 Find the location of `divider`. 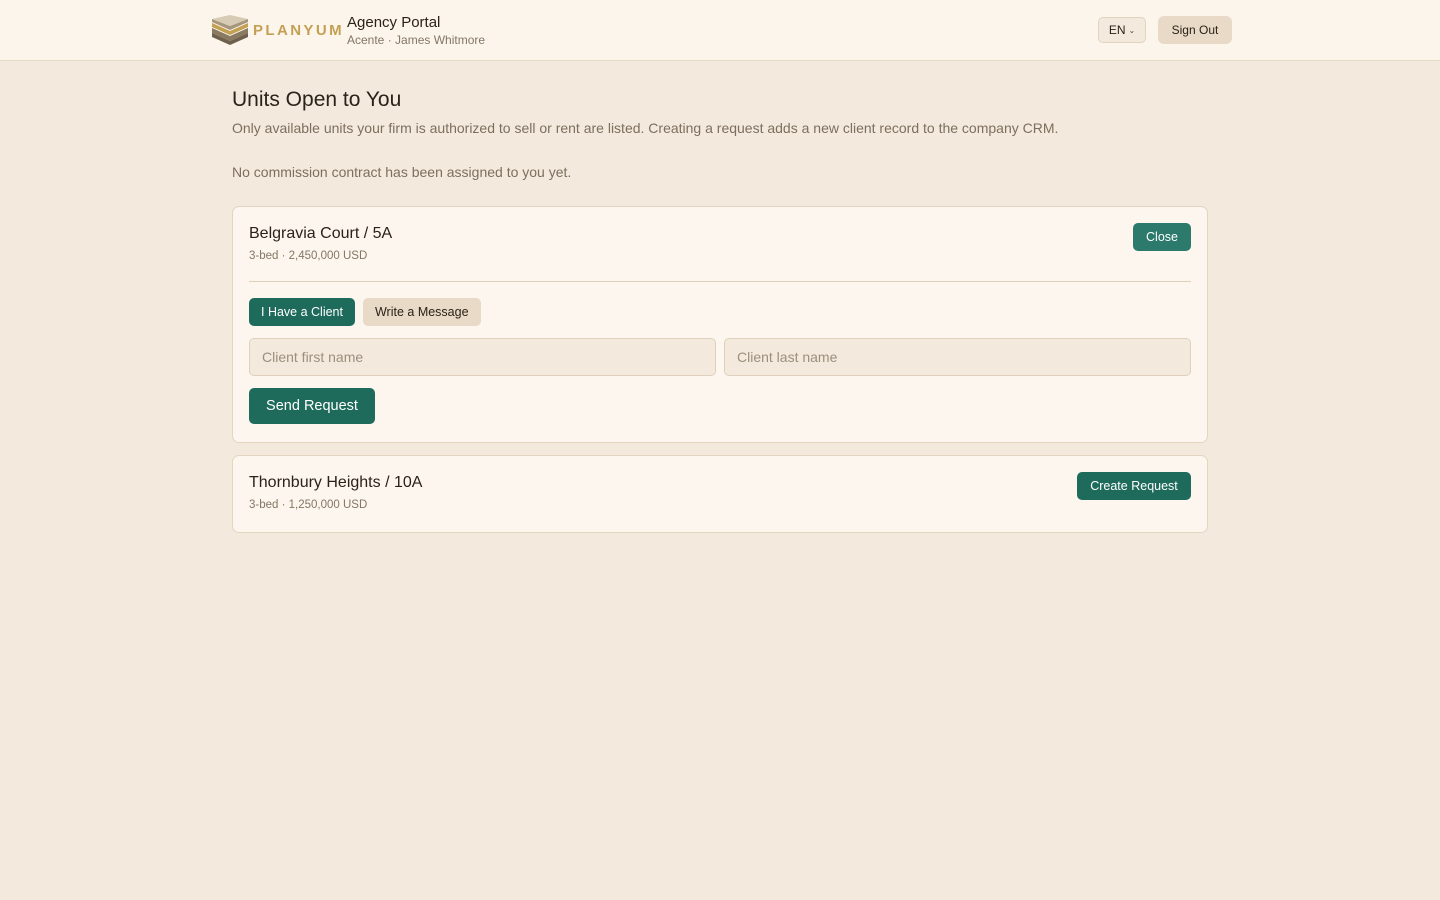

divider is located at coordinates (720, 281).